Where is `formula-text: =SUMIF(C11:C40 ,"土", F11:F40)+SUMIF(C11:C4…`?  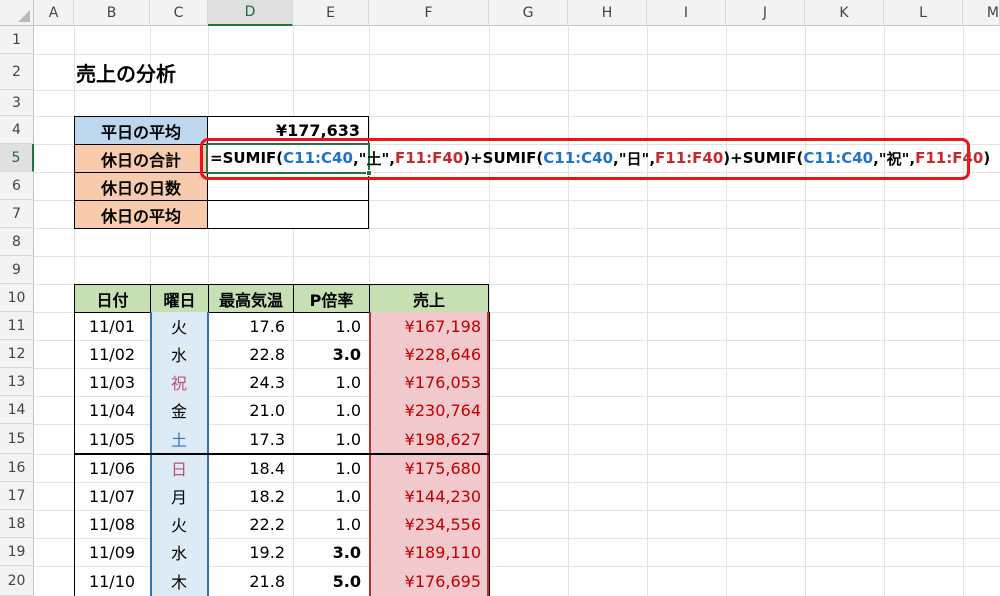
formula-text: =SUMIF(C11:C40 ,"土", F11:F40)+SUMIF(C11:C4… is located at coordinates (600, 158).